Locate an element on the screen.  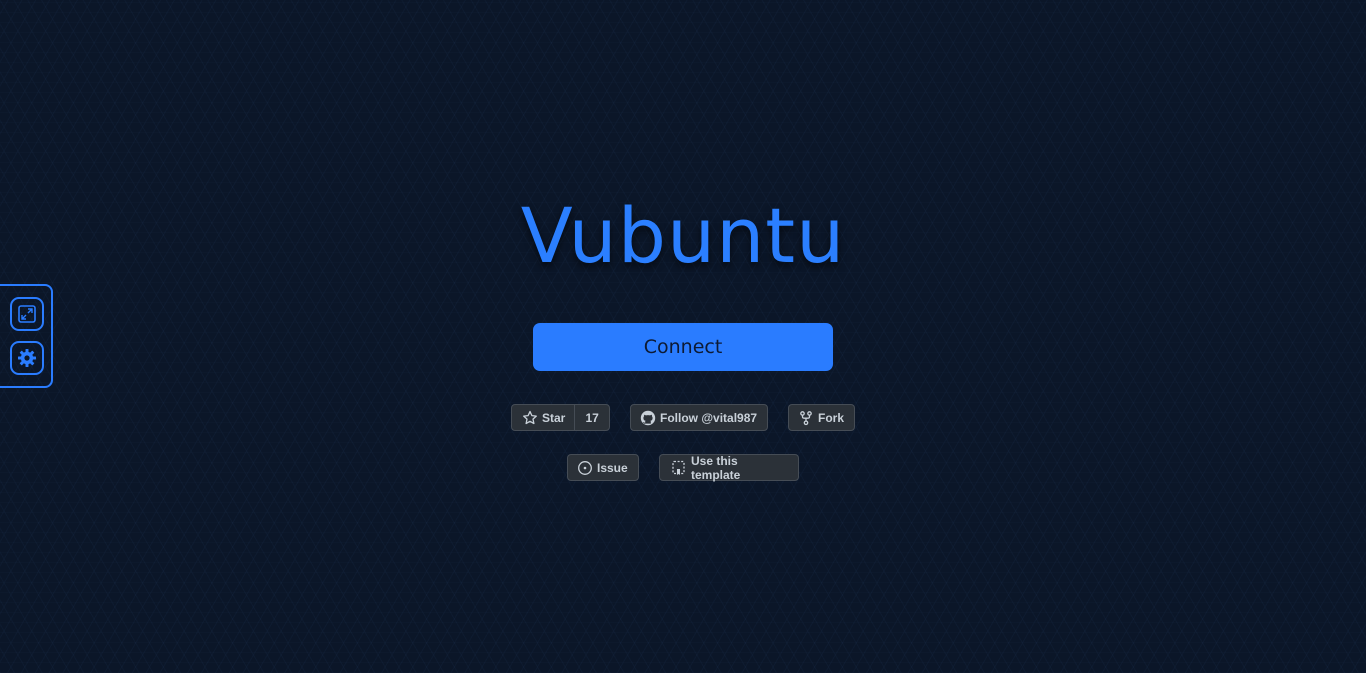
github-star-button: Star is located at coordinates (544, 417).